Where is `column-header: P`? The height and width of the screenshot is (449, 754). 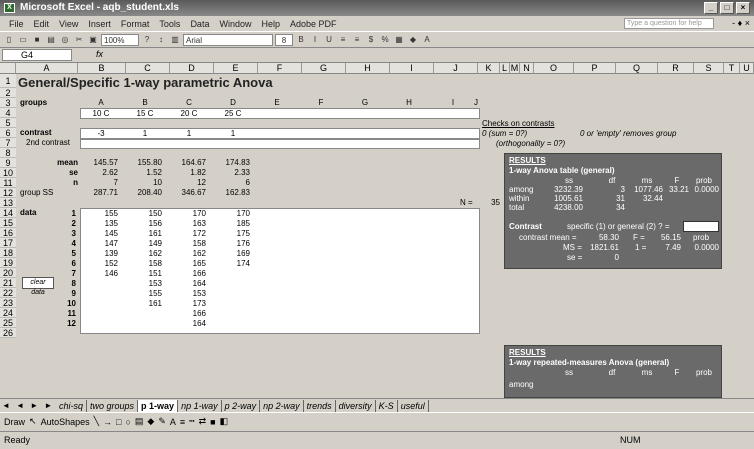 column-header: P is located at coordinates (595, 68).